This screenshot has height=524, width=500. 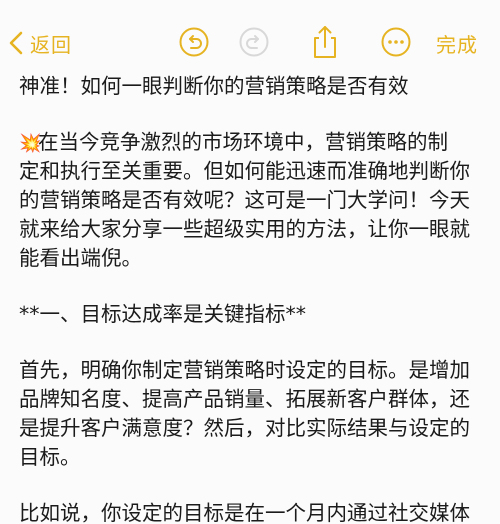 I want to click on paragraph-line: 首先，明确你制定营销策略时设定的目标。是增加, so click(x=244, y=370).